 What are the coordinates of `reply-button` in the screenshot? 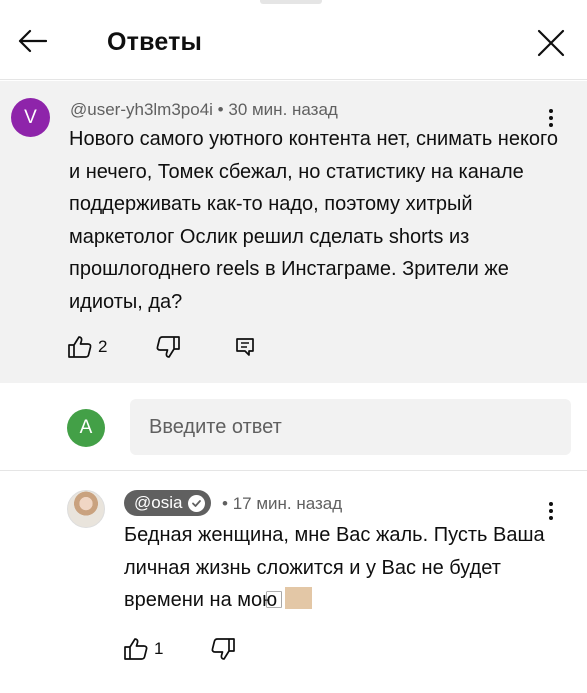 It's located at (245, 347).